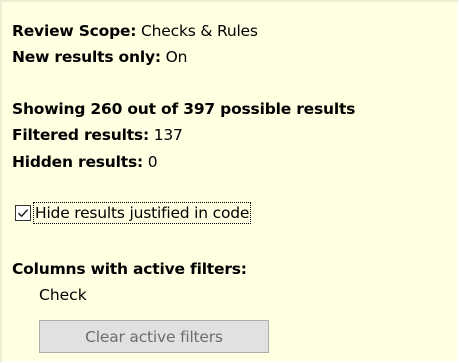 Image resolution: width=459 pixels, height=363 pixels. What do you see at coordinates (74, 31) in the screenshot?
I see `review-scope-label: Review Scope:` at bounding box center [74, 31].